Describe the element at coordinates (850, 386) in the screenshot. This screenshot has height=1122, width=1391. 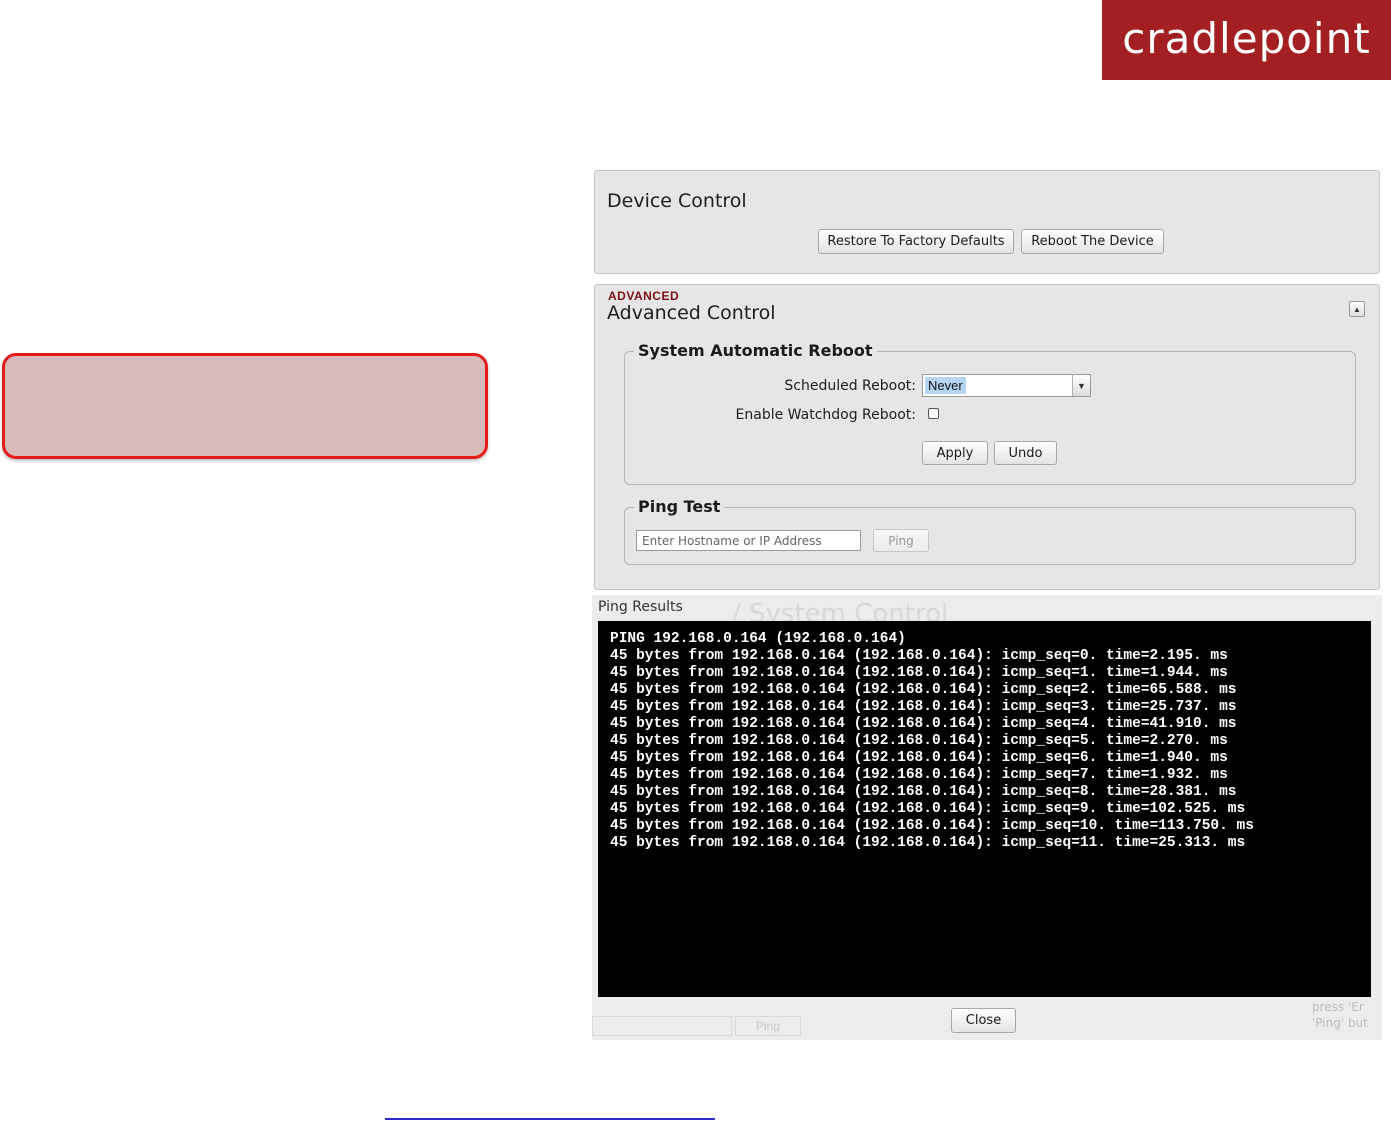
I see `scheduled-reboot-label: Scheduled Reboot:` at that location.